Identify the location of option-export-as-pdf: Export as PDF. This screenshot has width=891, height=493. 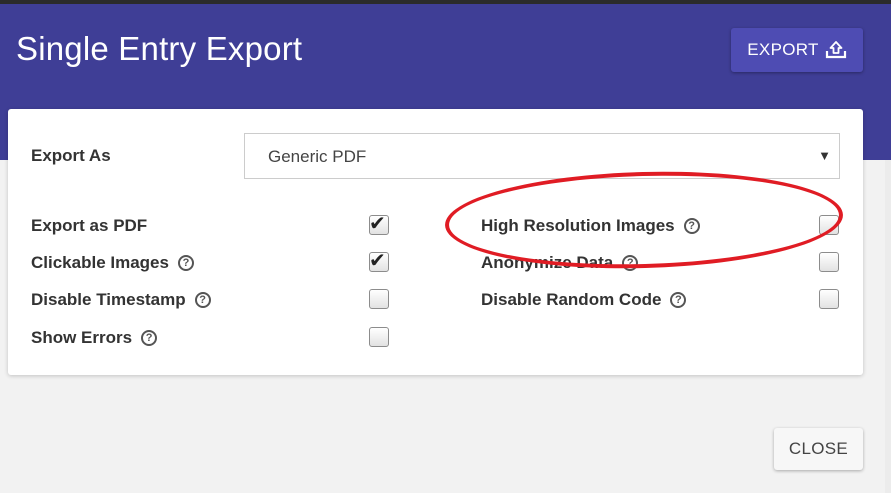
(89, 226).